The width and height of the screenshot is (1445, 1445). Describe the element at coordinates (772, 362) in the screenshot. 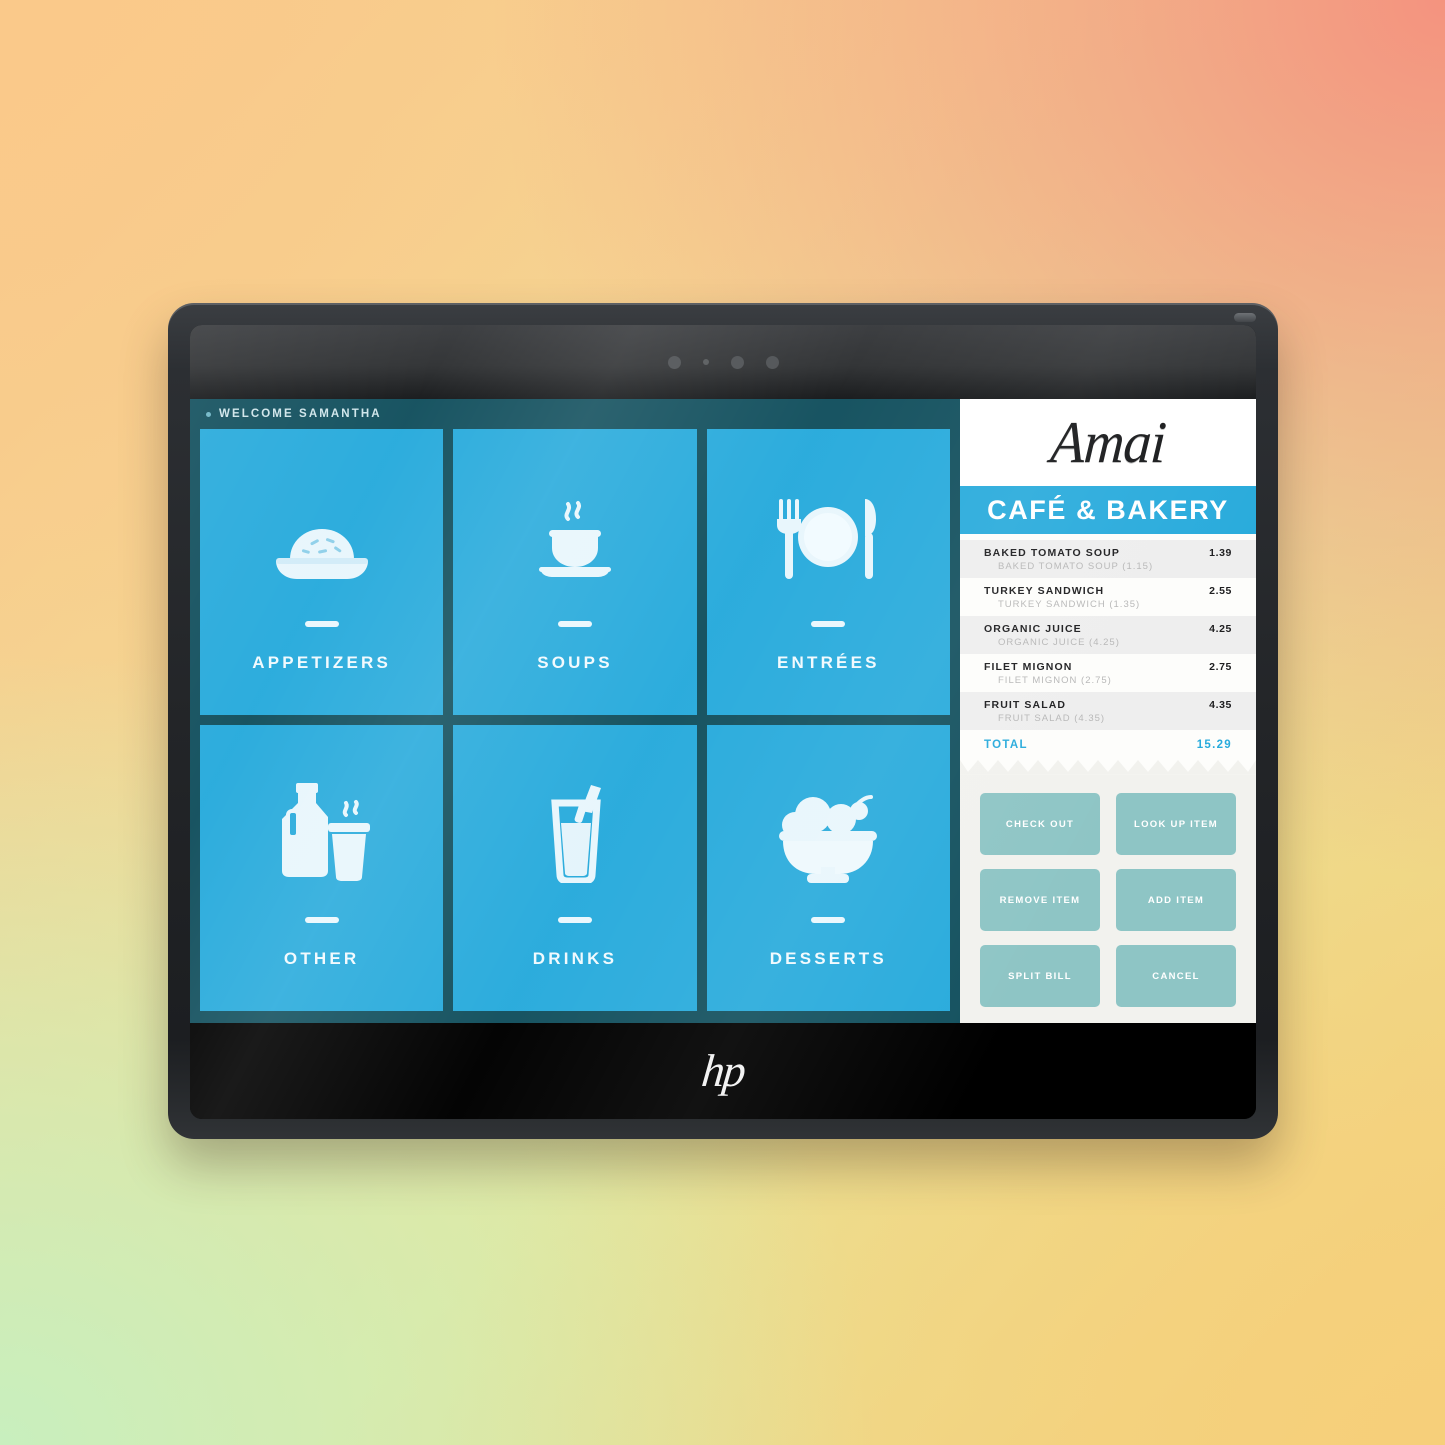

I see `ir-sensor-icon` at that location.